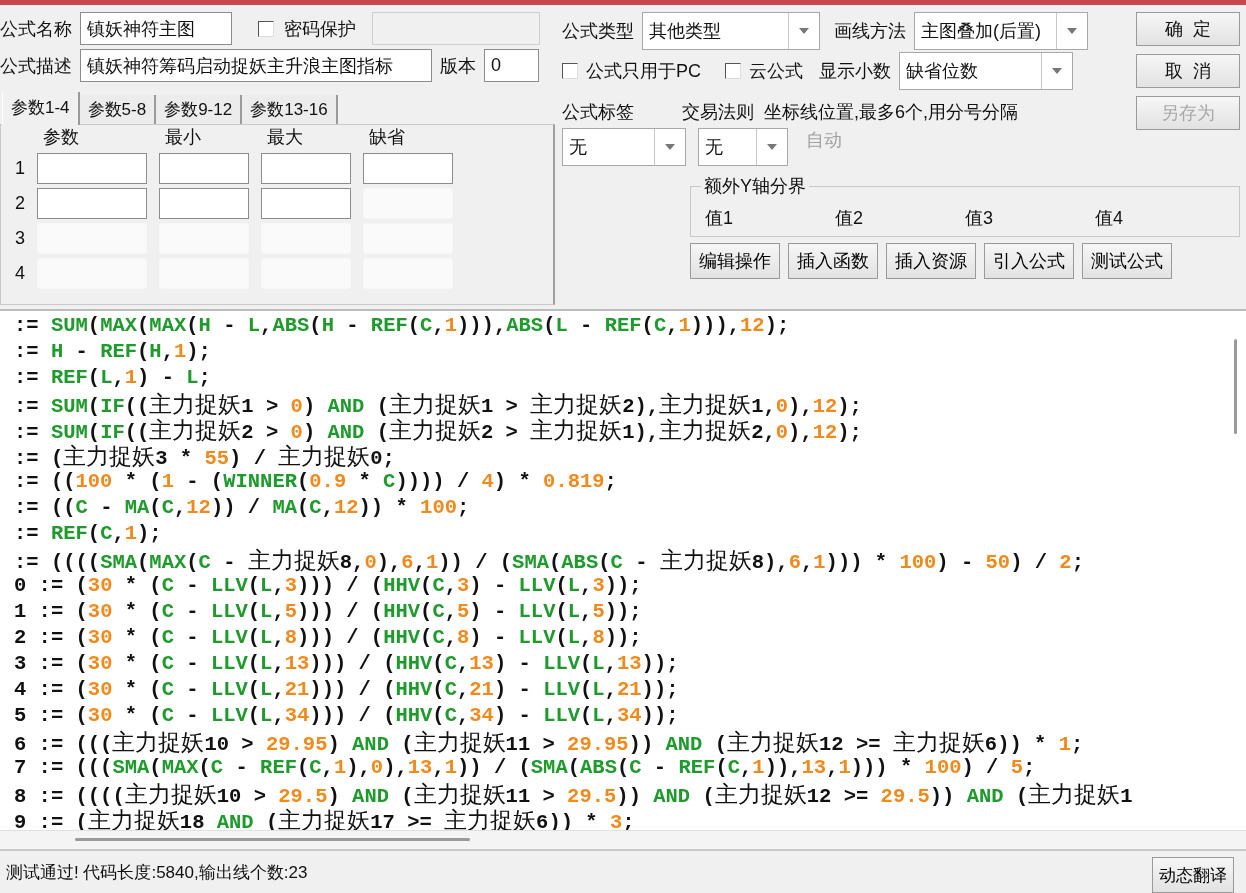  What do you see at coordinates (19, 168) in the screenshot?
I see `row-number: 1` at bounding box center [19, 168].